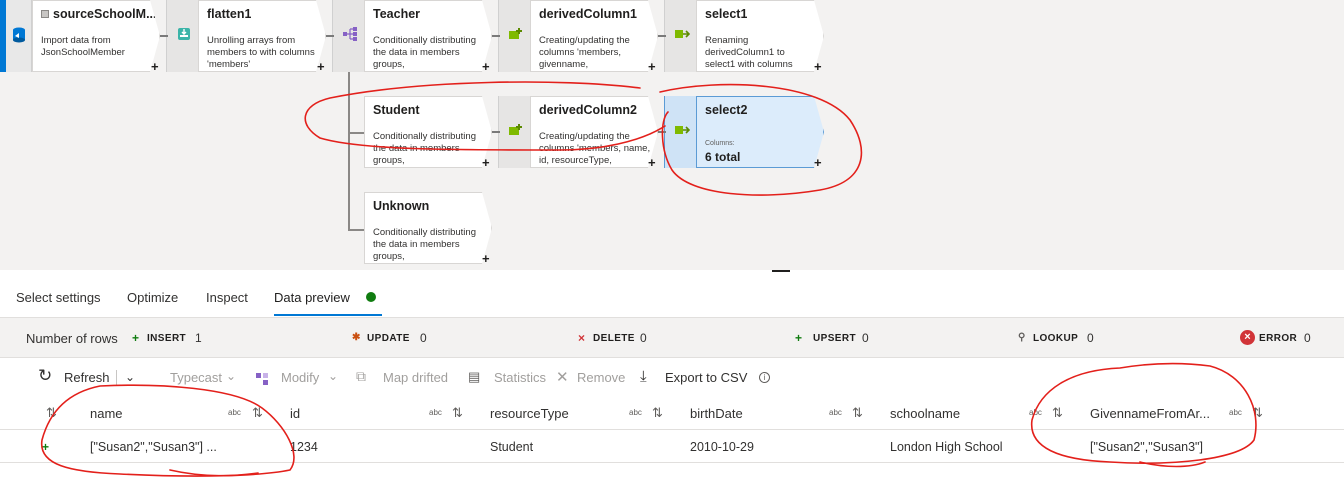 The width and height of the screenshot is (1344, 484). I want to click on select-icon, so click(682, 130).